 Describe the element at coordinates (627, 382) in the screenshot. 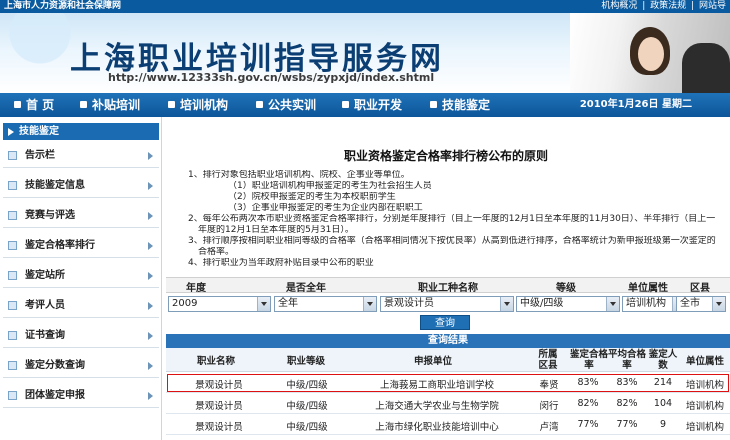

I see `cell-avg-pass-rate: 83%` at that location.